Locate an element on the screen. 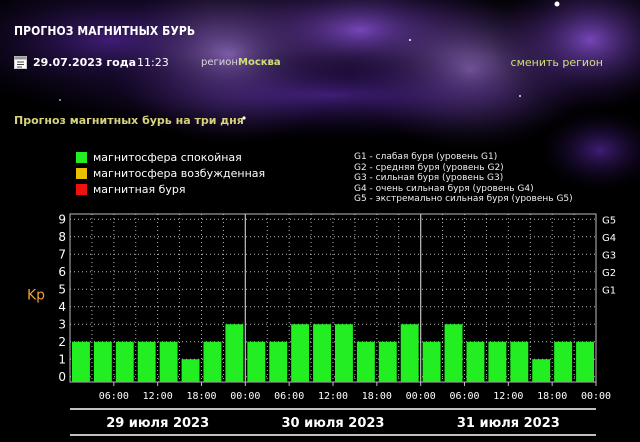 The image size is (640, 442). legend-swatch-excited is located at coordinates (81, 173).